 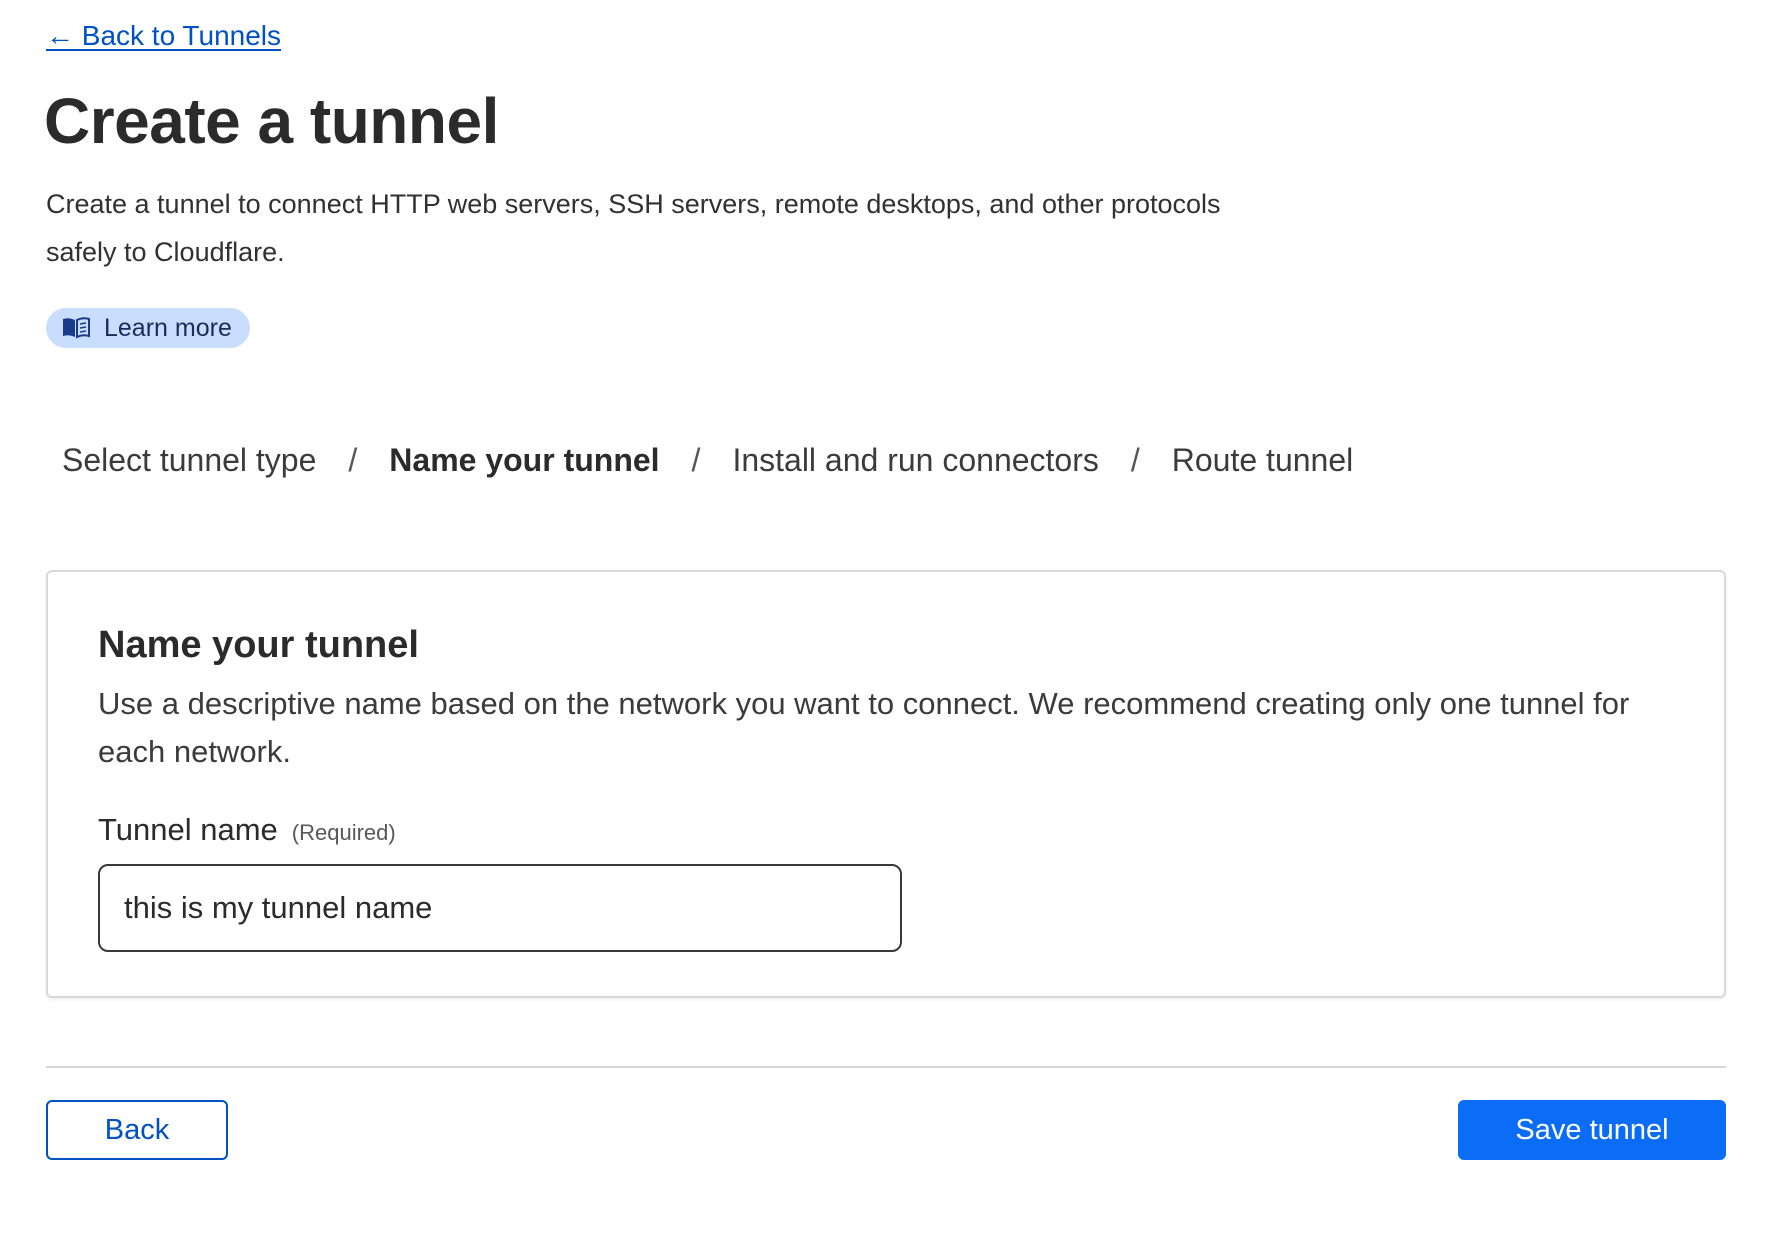 I want to click on step-route-tunnel: Route tunnel, so click(x=1262, y=460).